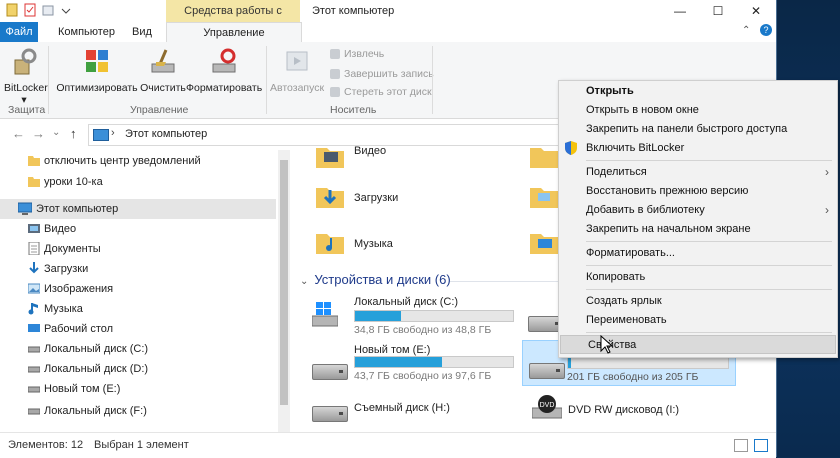  Describe the element at coordinates (122, 161) in the screenshot. I see `nav-item-label: отключить центр уведомлений` at that location.